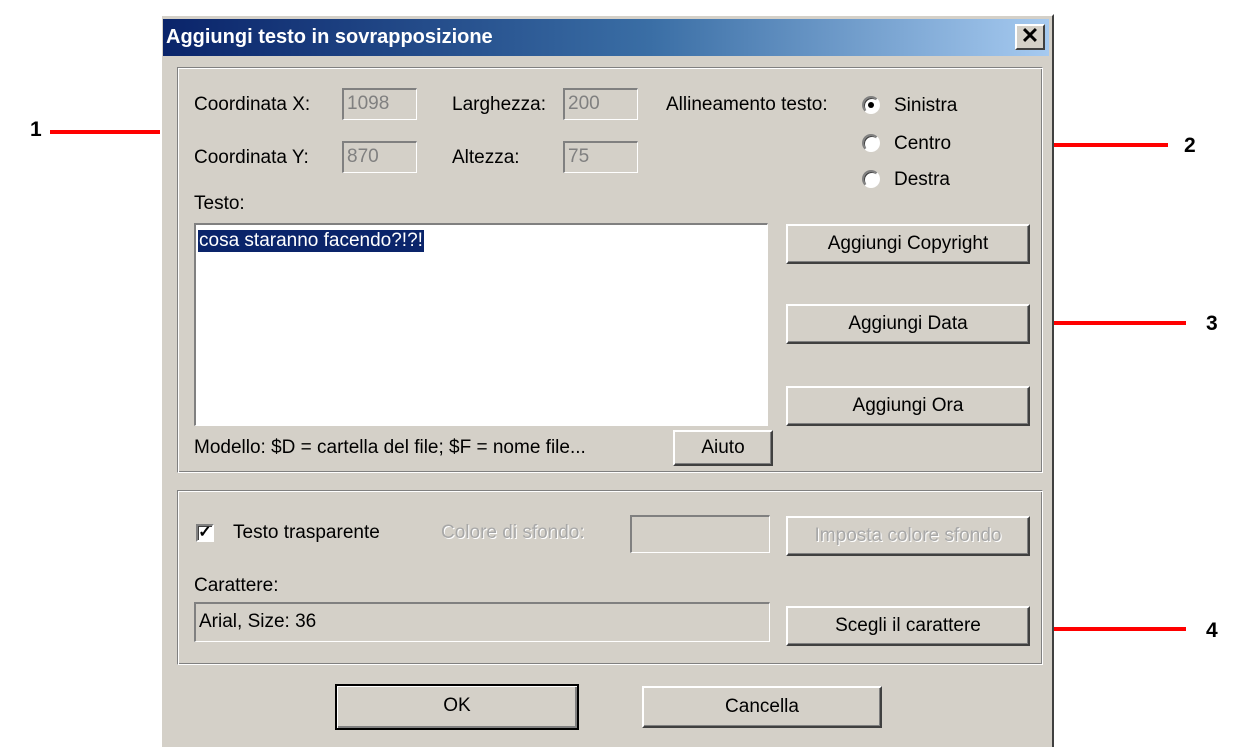 The image size is (1233, 747). I want to click on alignment-right-label: Destra, so click(922, 180).